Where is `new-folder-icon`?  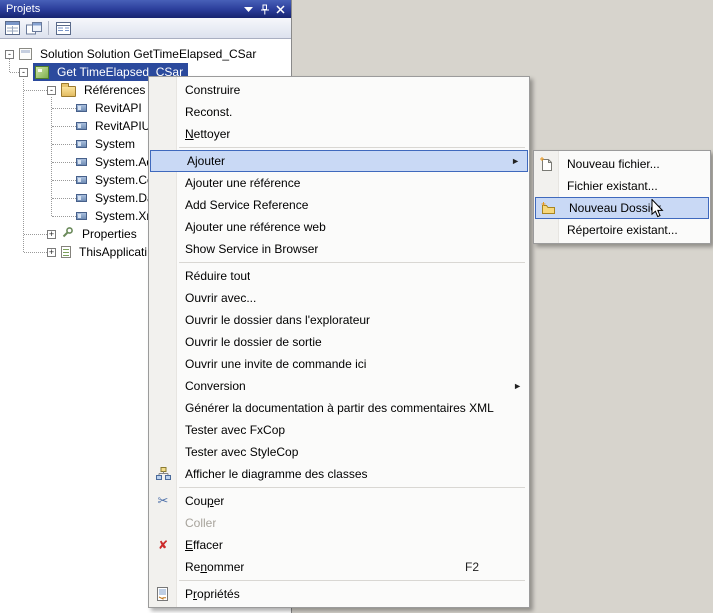 new-folder-icon is located at coordinates (548, 208).